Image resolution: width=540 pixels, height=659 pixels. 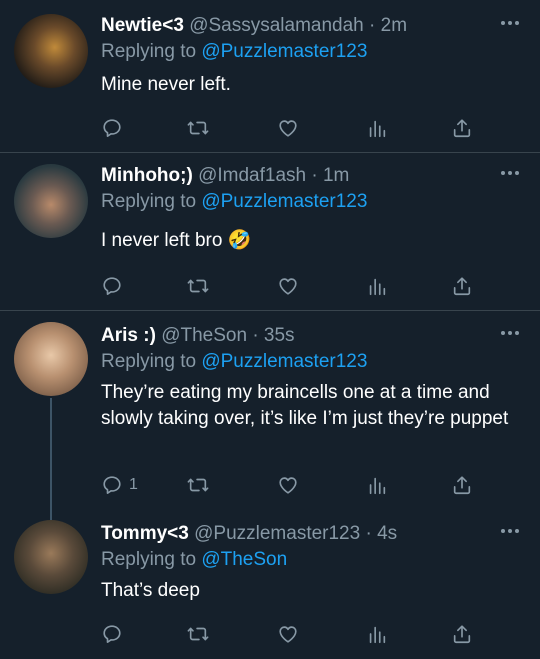 I want to click on tweet-actions: 1, so click(x=291, y=485).